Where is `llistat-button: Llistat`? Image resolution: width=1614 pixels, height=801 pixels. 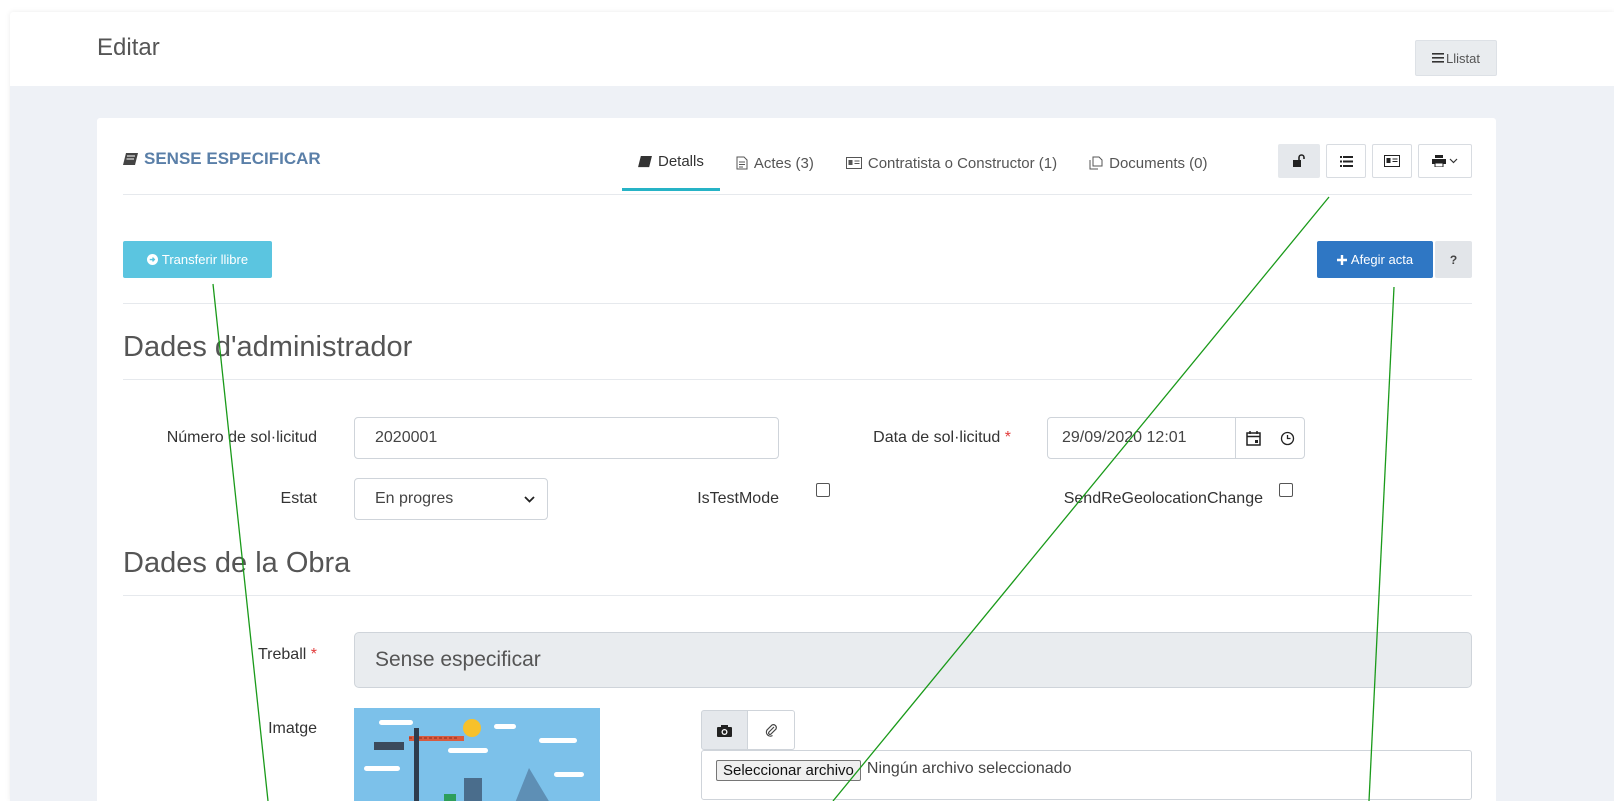 llistat-button: Llistat is located at coordinates (1456, 58).